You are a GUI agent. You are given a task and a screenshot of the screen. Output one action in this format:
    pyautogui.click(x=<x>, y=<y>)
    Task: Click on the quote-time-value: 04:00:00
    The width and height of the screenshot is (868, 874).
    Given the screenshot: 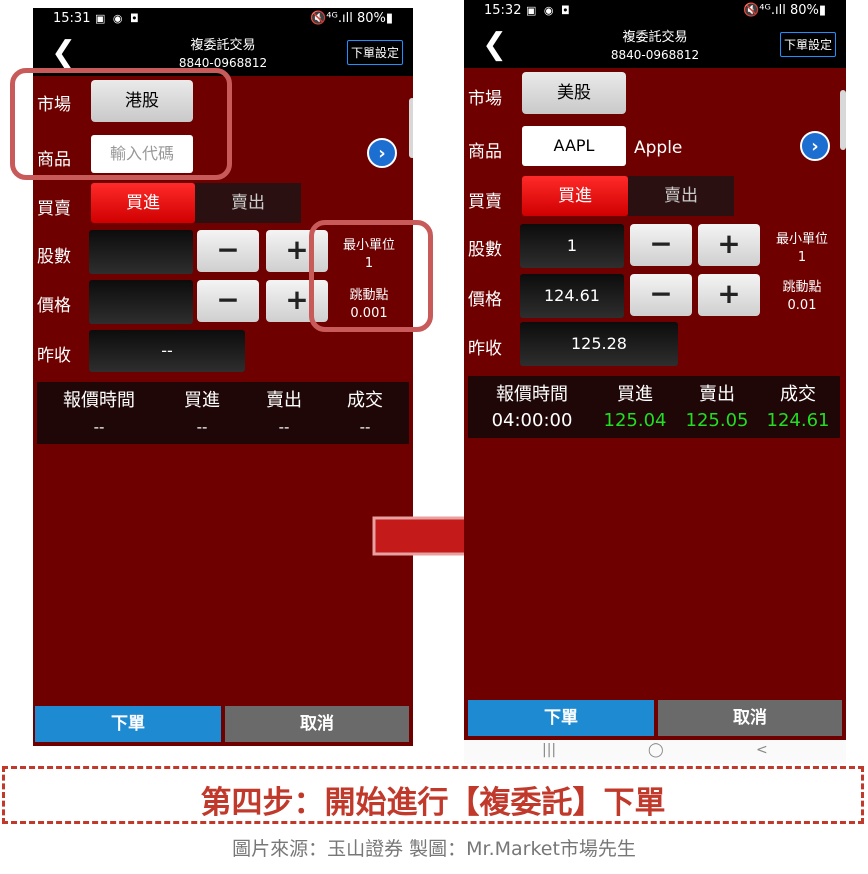 What is the action you would take?
    pyautogui.click(x=532, y=420)
    